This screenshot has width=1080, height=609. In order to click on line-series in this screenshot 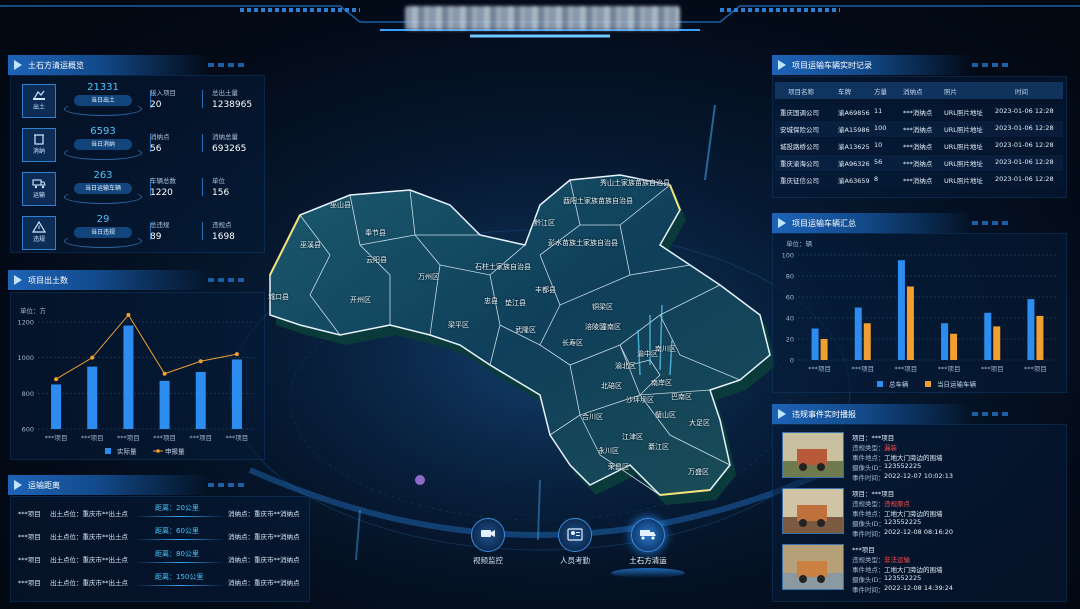, I will do `click(146, 347)`.